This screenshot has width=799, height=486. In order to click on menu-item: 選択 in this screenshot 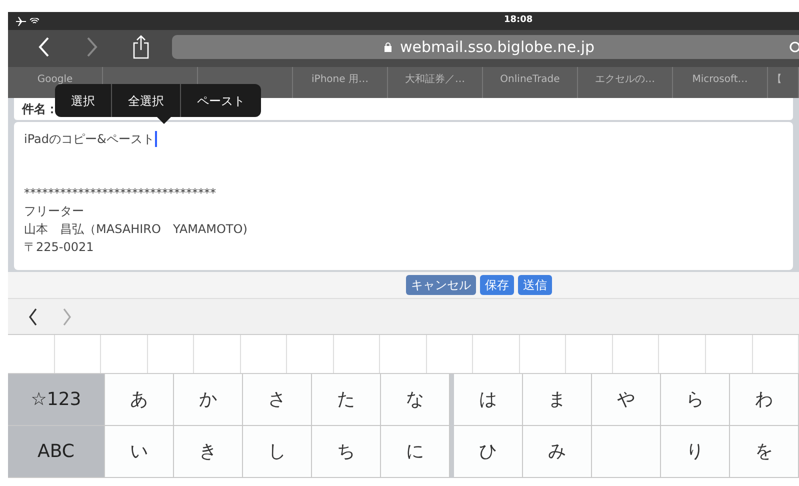, I will do `click(83, 100)`.